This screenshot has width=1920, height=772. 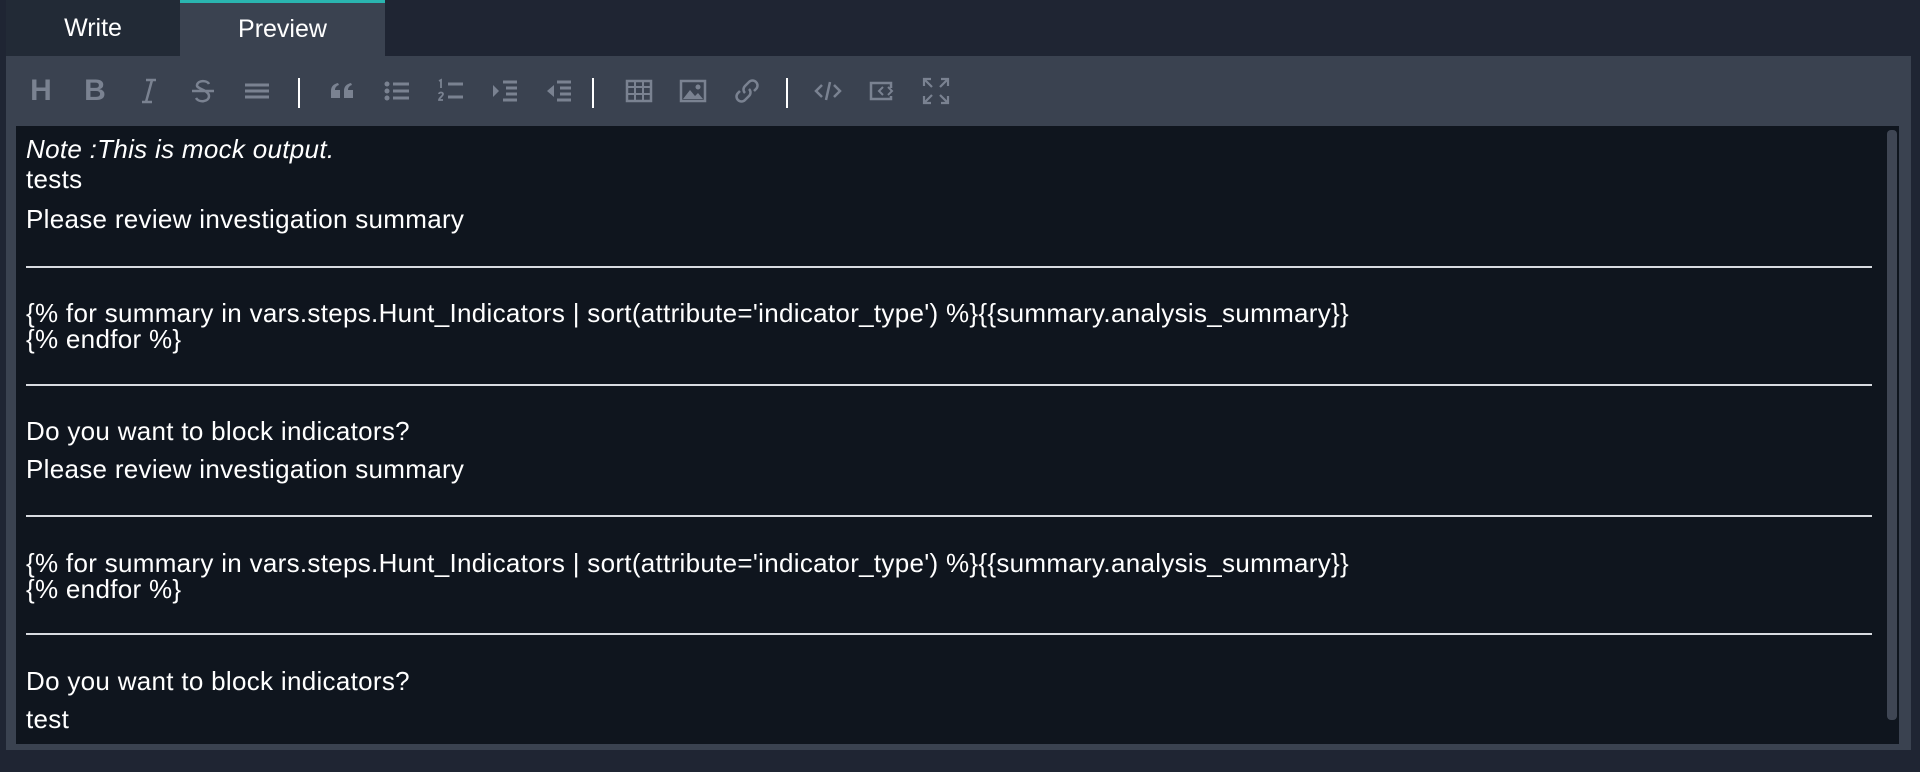 I want to click on table-button, so click(x=639, y=91).